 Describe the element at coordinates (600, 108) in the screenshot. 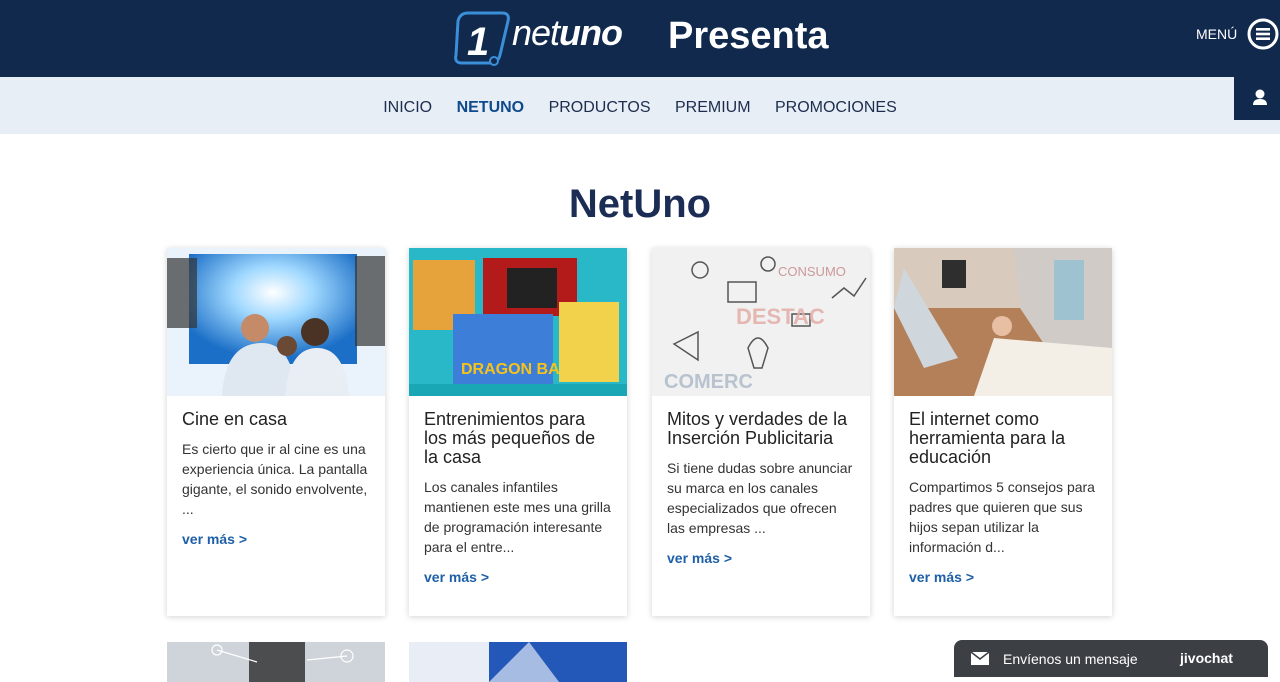

I see `nav-item-productos: PRODUCTOS` at that location.